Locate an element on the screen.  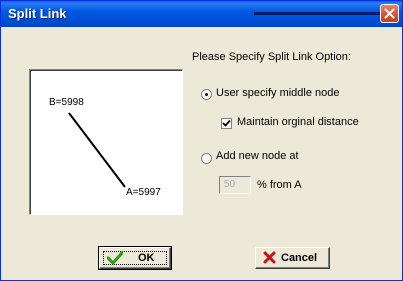
checkmark-glyph-icon is located at coordinates (226, 123).